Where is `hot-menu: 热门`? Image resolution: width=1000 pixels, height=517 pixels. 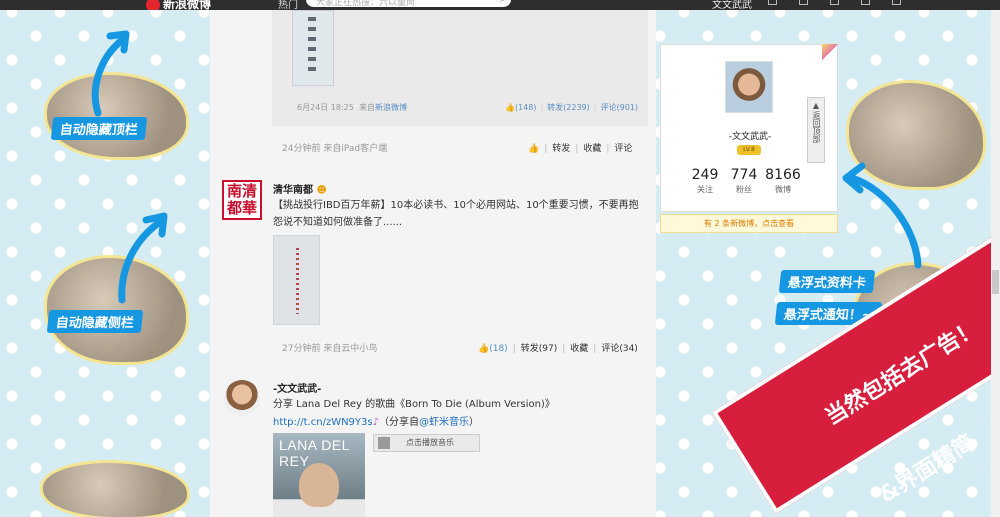 hot-menu: 热门 is located at coordinates (288, 5).